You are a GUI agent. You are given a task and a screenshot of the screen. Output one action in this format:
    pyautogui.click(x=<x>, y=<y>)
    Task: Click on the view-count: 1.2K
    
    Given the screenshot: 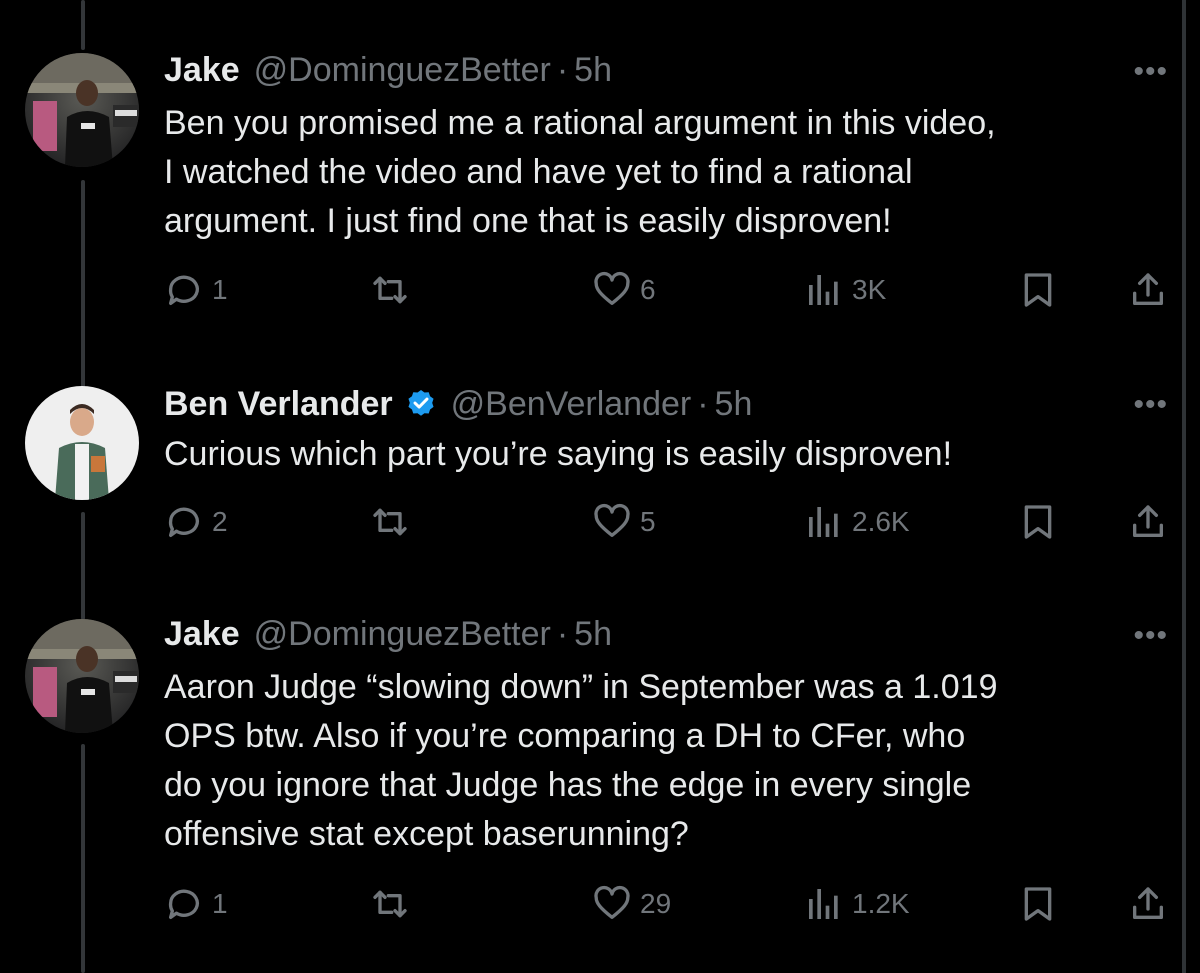 What is the action you would take?
    pyautogui.click(x=881, y=903)
    